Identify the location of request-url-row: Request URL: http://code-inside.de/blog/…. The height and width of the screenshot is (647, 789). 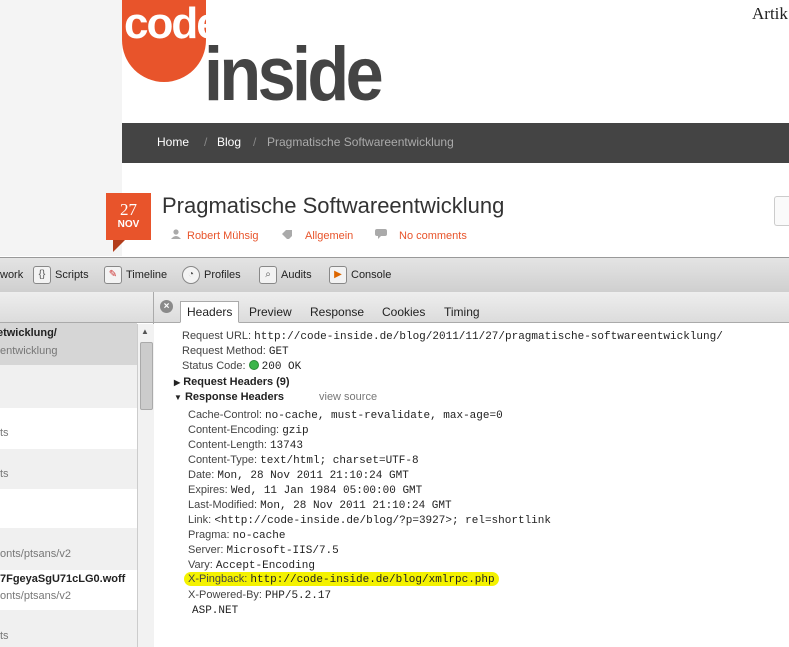
(452, 336).